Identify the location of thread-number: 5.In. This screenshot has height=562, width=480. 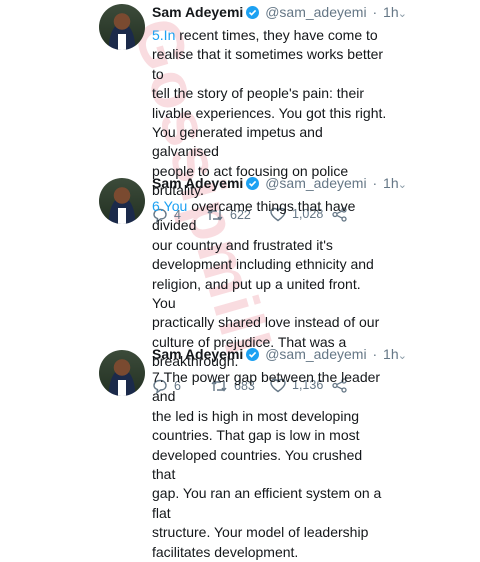
(164, 35).